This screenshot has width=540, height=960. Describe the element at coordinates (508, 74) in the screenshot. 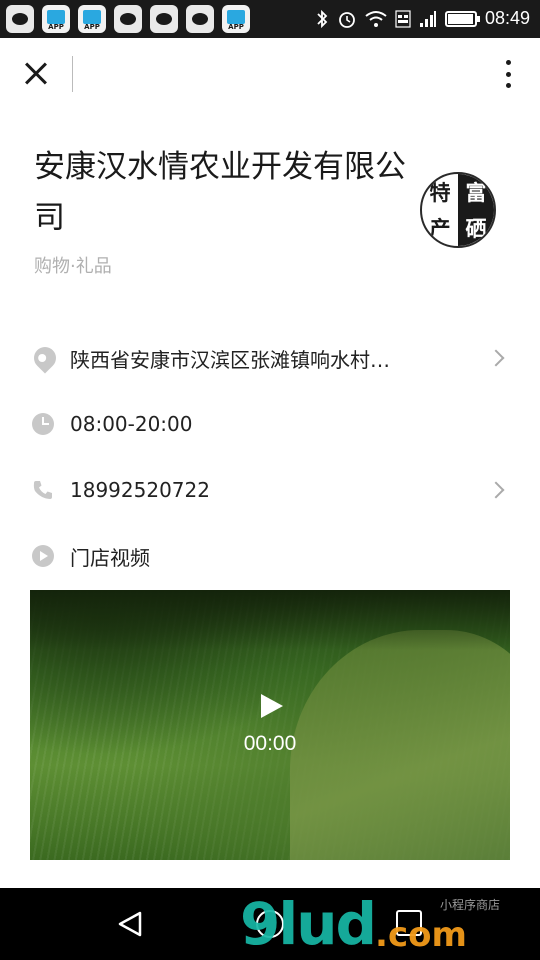

I see `more-vertical-icon` at that location.